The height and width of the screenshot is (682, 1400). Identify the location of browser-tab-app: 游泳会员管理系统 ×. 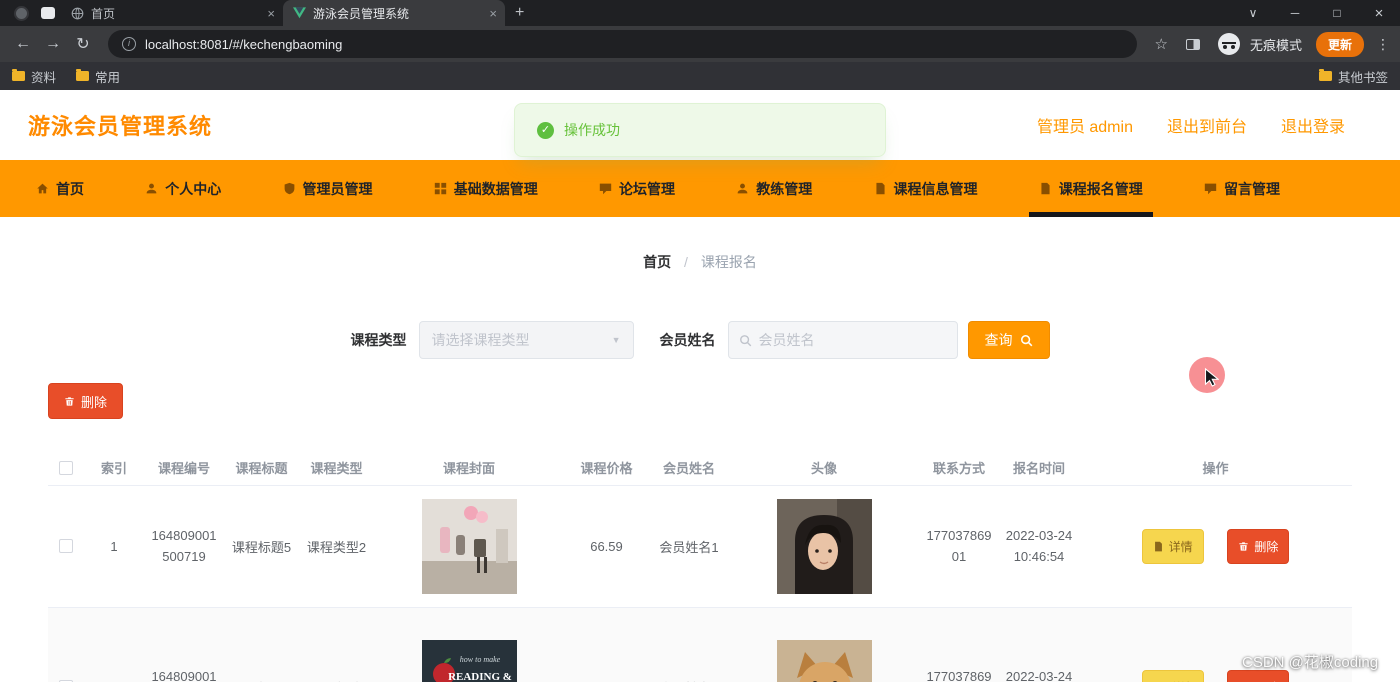
(394, 13).